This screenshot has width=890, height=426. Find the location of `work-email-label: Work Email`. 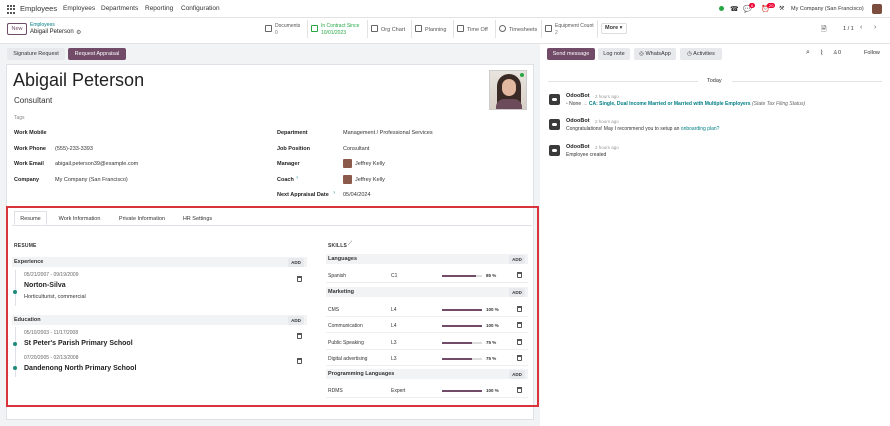

work-email-label: Work Email is located at coordinates (29, 164).